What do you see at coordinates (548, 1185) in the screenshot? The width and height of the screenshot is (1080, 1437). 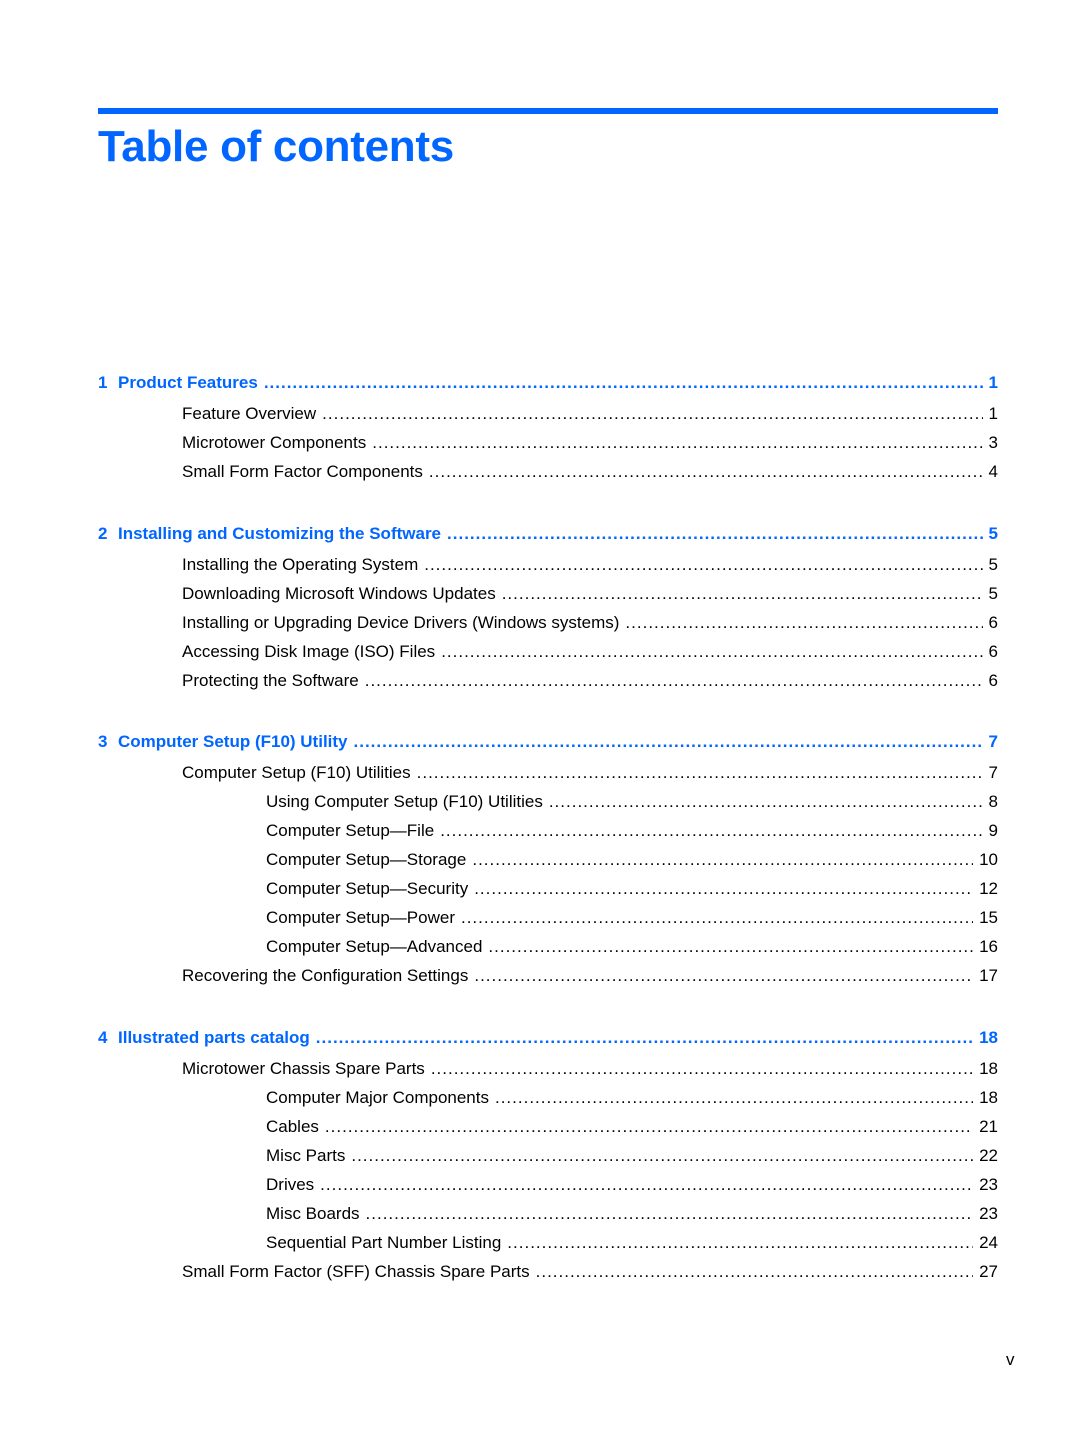 I see `toc-entry-link: Drives 23` at bounding box center [548, 1185].